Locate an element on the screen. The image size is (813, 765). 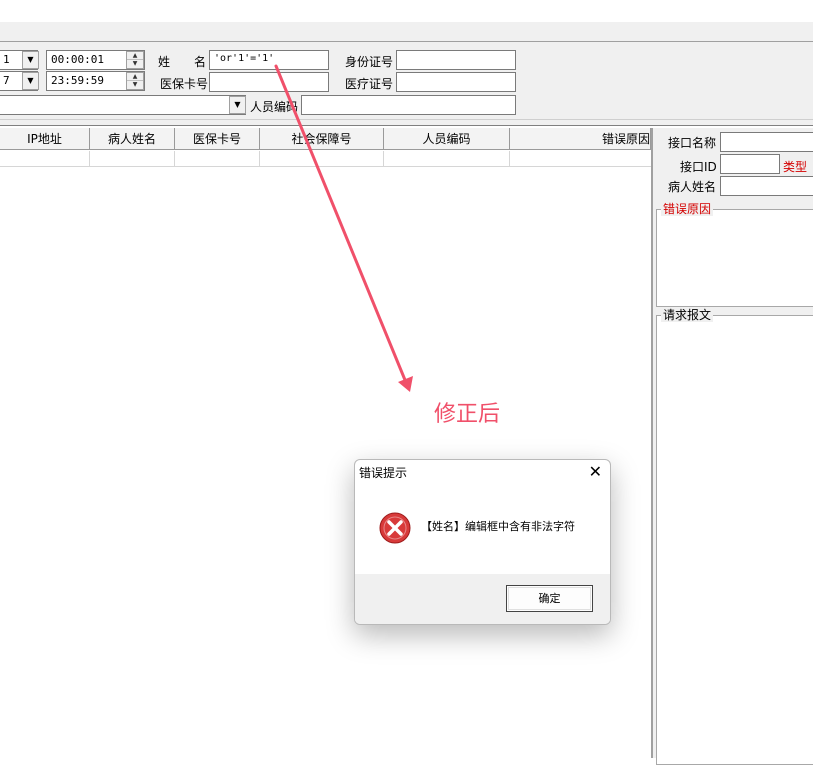
dialog-footer: 确定 is located at coordinates (482, 599).